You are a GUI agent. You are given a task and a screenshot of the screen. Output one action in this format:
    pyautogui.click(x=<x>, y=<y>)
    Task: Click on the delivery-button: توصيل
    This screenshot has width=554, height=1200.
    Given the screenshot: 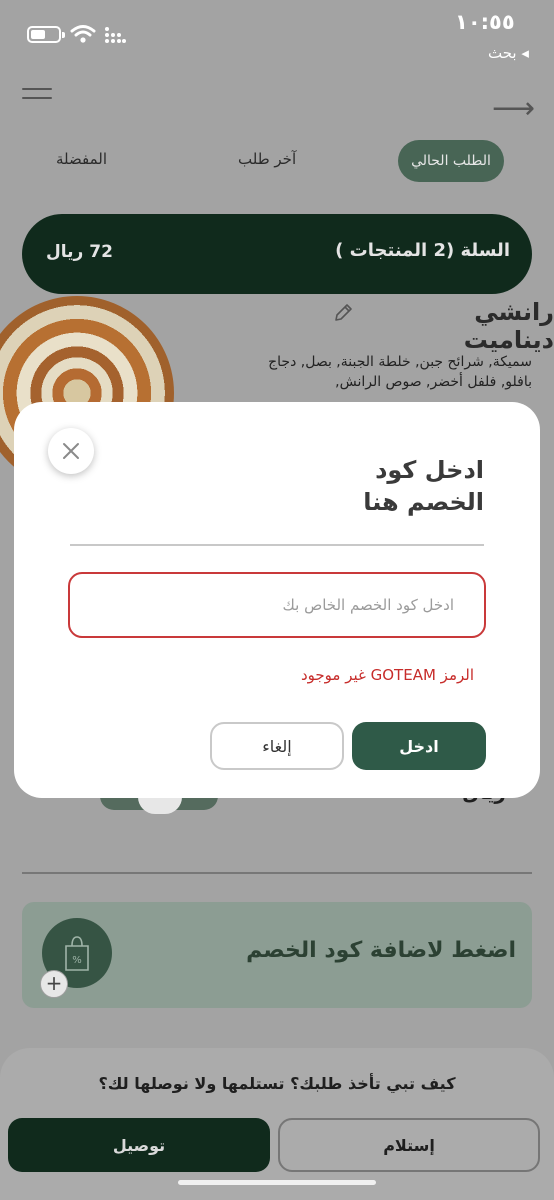 What is the action you would take?
    pyautogui.click(x=139, y=1145)
    